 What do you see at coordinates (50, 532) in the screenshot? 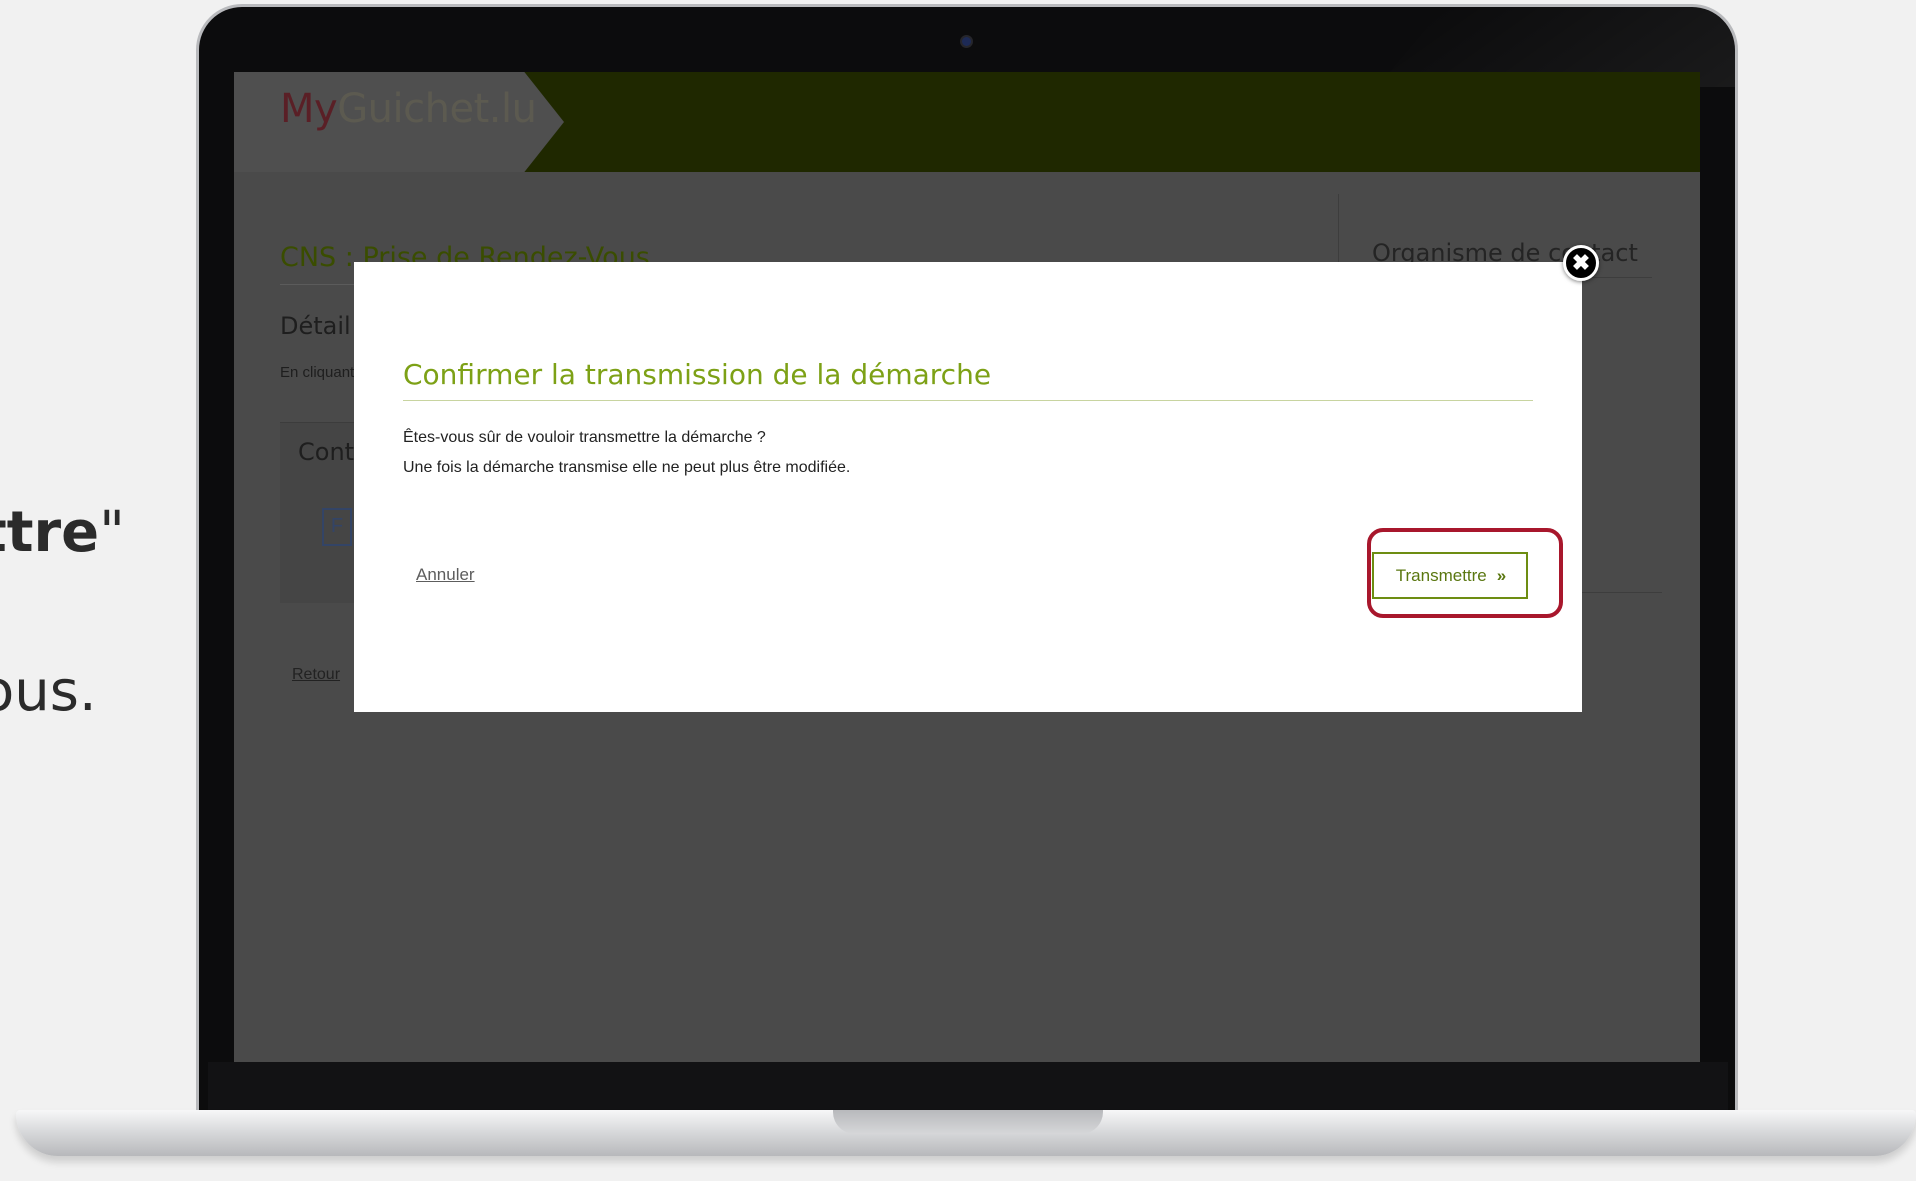
I see `slide-instruction-bold: ttre` at bounding box center [50, 532].